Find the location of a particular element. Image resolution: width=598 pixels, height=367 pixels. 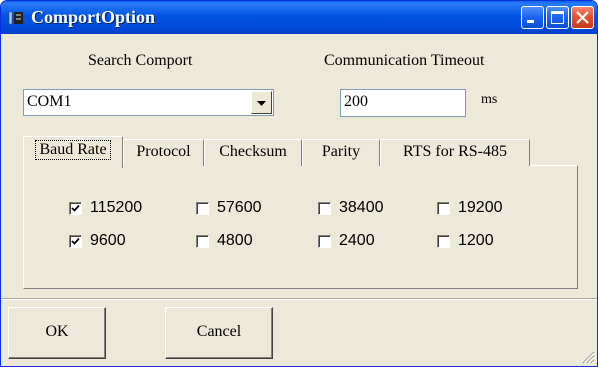

close-icon is located at coordinates (582, 17).